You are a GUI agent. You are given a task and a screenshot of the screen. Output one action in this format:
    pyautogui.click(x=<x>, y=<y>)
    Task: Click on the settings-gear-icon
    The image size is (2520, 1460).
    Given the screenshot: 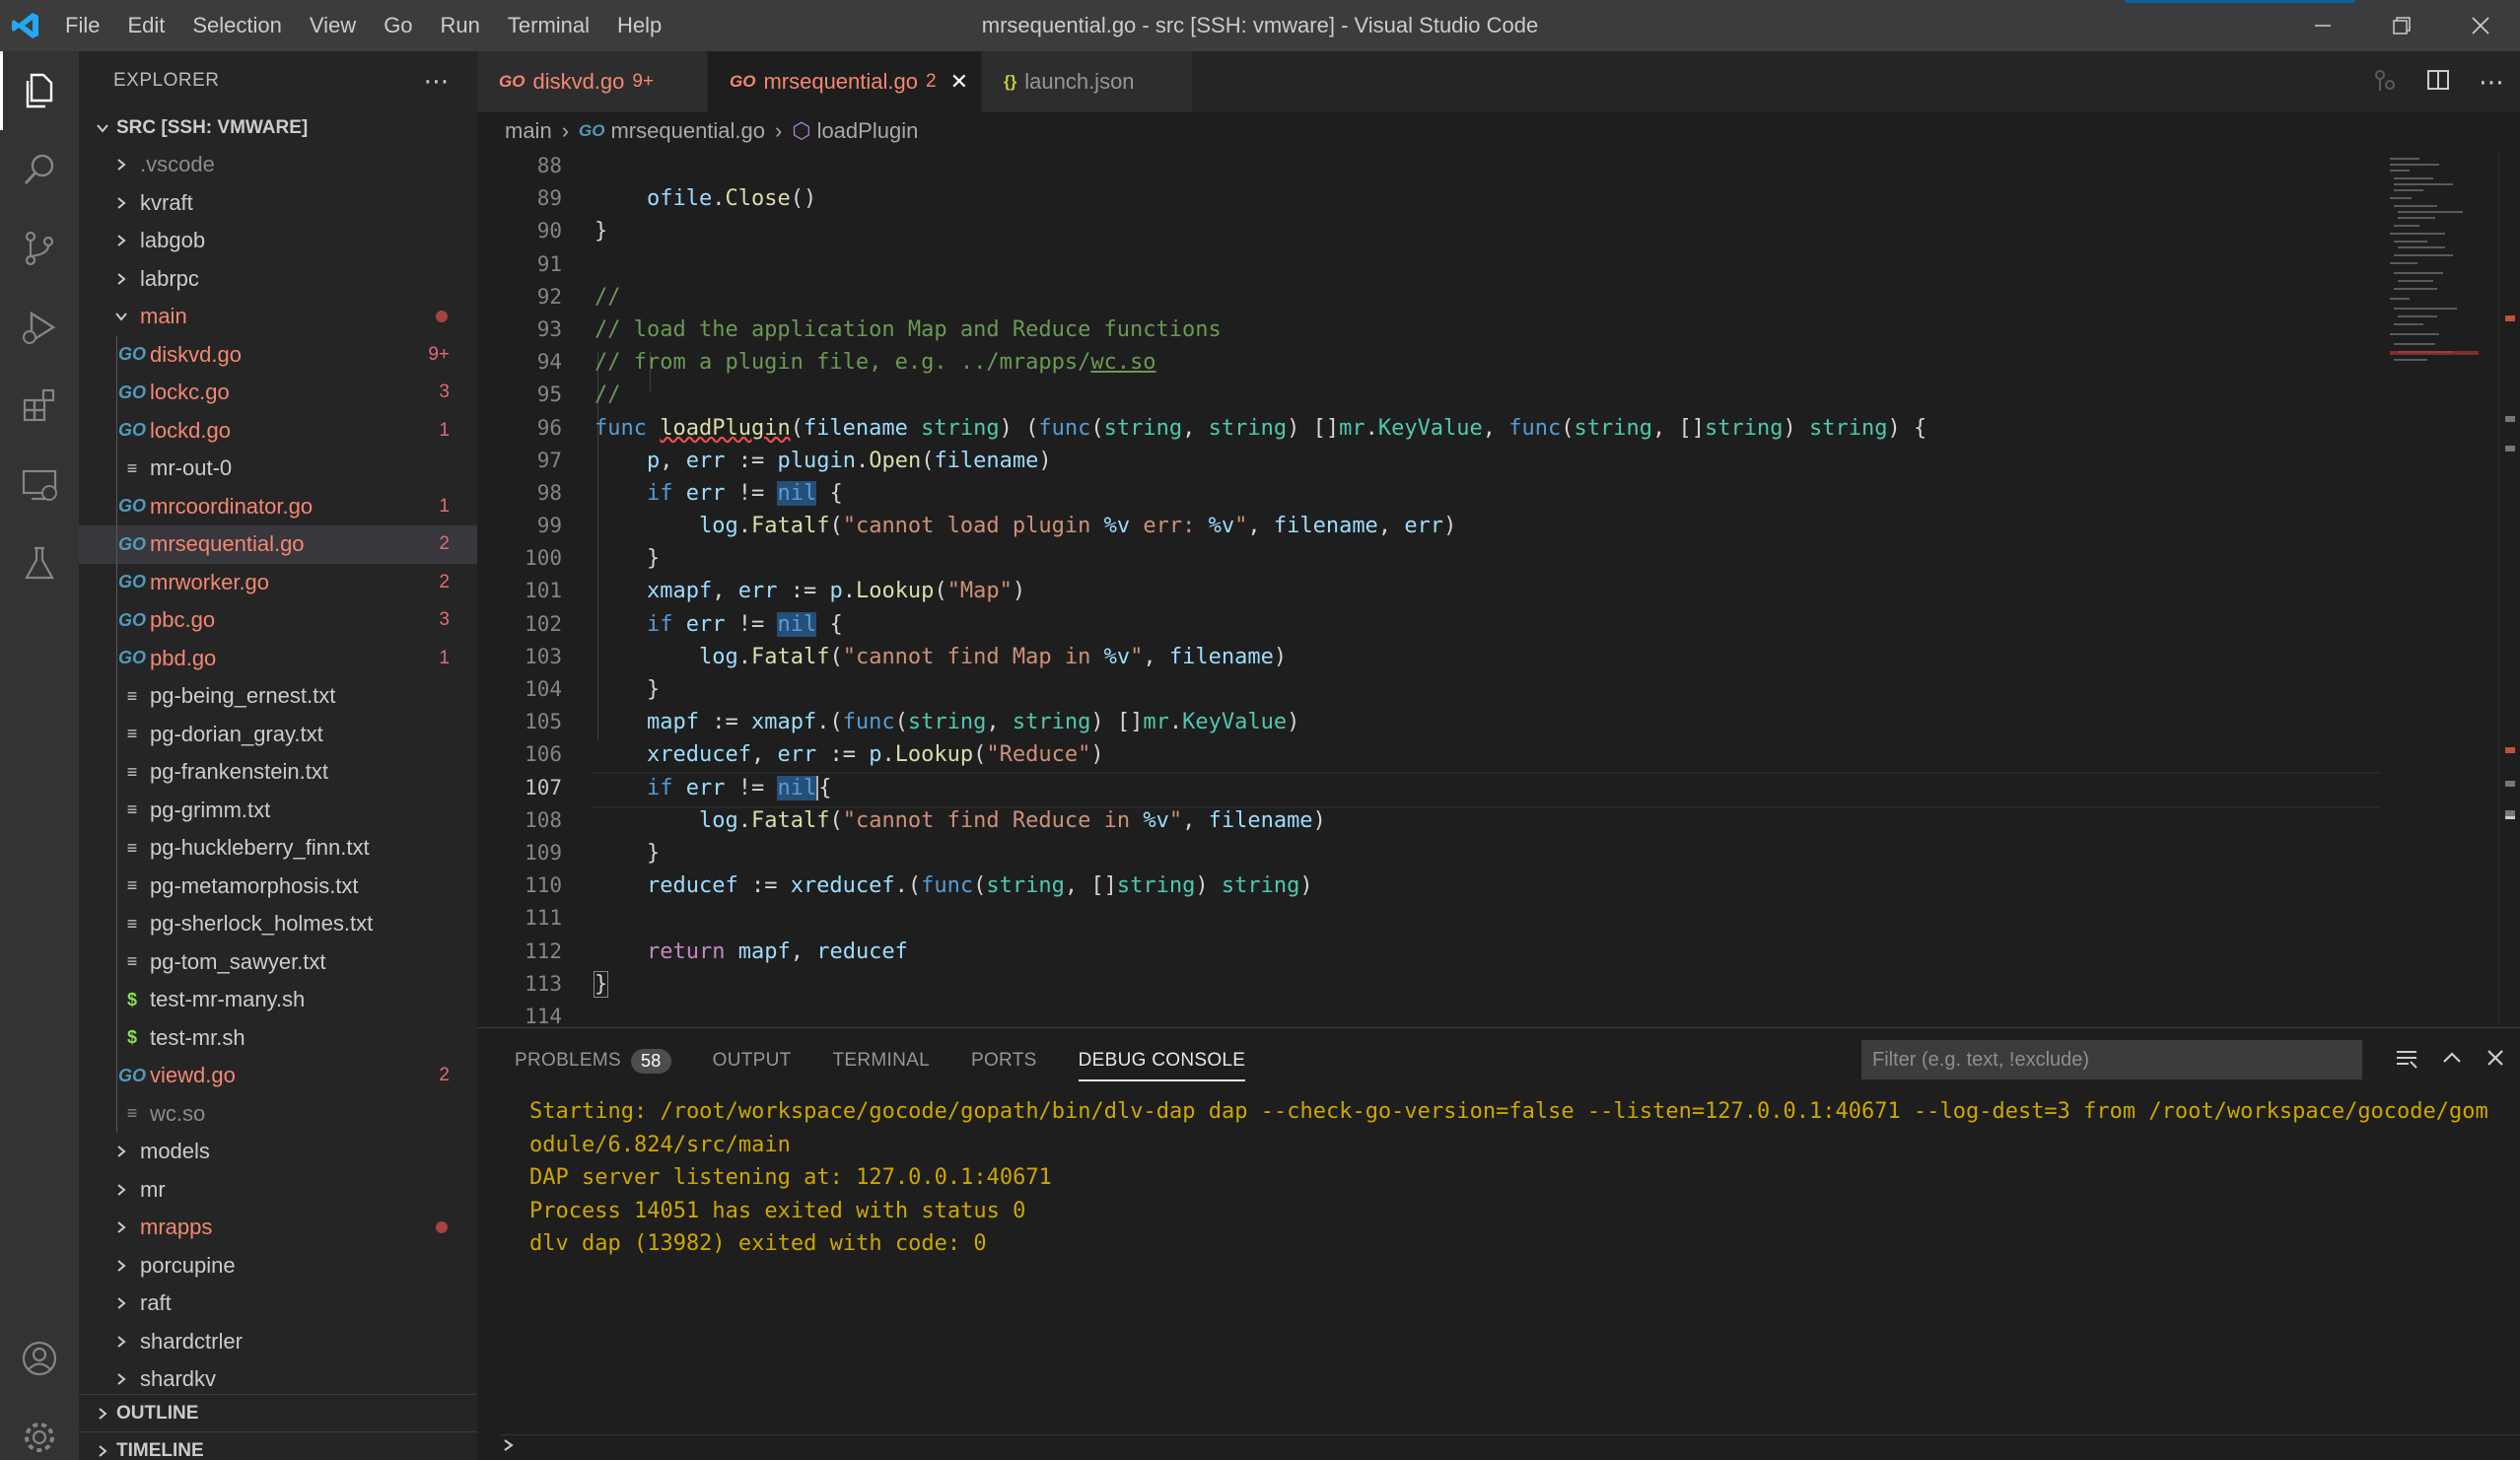 What is the action you would take?
    pyautogui.click(x=39, y=1429)
    